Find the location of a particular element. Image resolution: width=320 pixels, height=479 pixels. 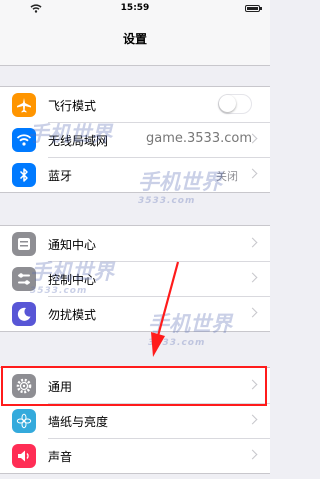

annotation-arrow-icon is located at coordinates (165, 309).